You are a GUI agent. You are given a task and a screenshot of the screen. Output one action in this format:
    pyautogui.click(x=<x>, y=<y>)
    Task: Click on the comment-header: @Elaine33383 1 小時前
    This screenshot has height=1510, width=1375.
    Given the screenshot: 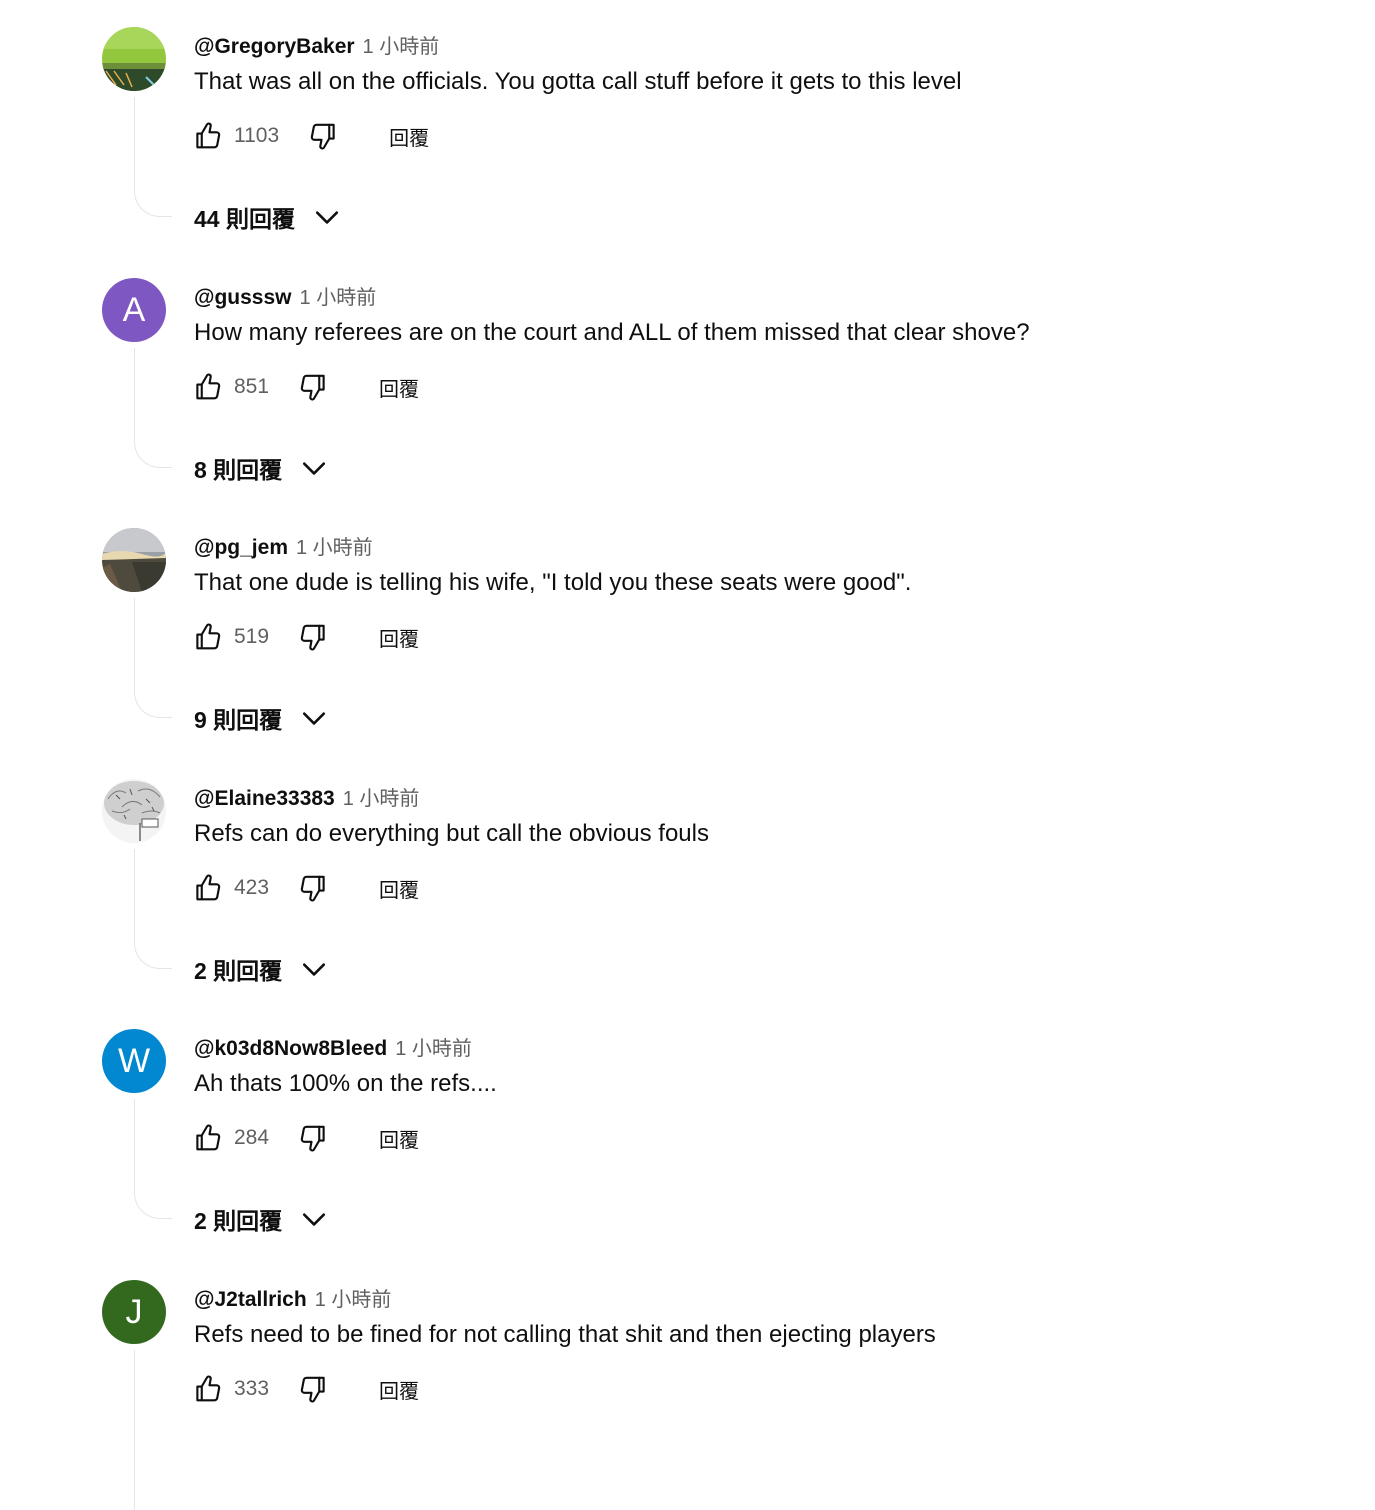 What is the action you would take?
    pyautogui.click(x=306, y=796)
    